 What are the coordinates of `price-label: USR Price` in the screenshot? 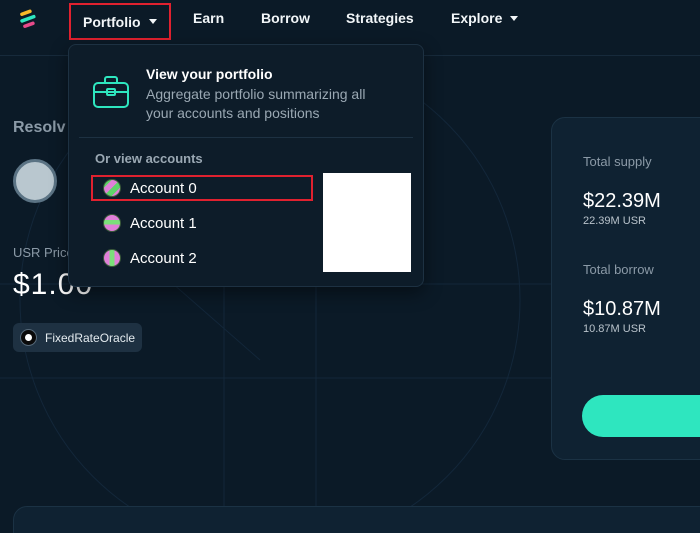 It's located at (43, 252).